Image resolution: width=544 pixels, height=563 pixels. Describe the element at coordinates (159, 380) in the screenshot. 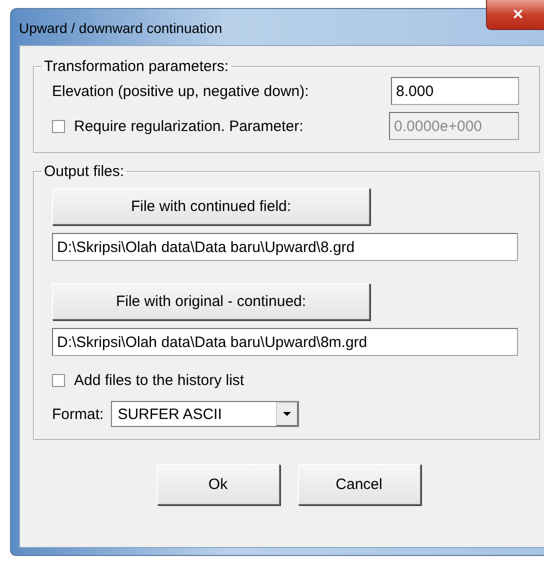

I see `history-label: Add files to the history list` at that location.